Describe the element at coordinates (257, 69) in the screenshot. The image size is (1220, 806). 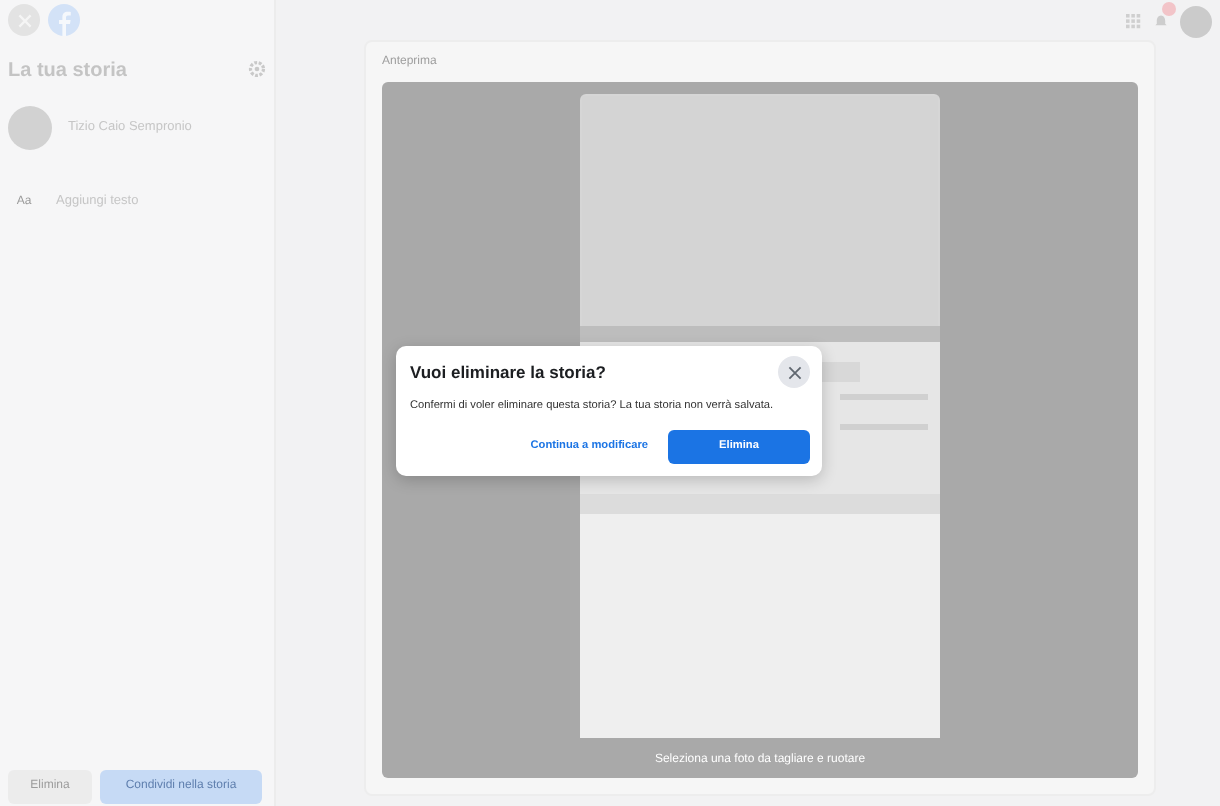
I see `settings-icon` at that location.